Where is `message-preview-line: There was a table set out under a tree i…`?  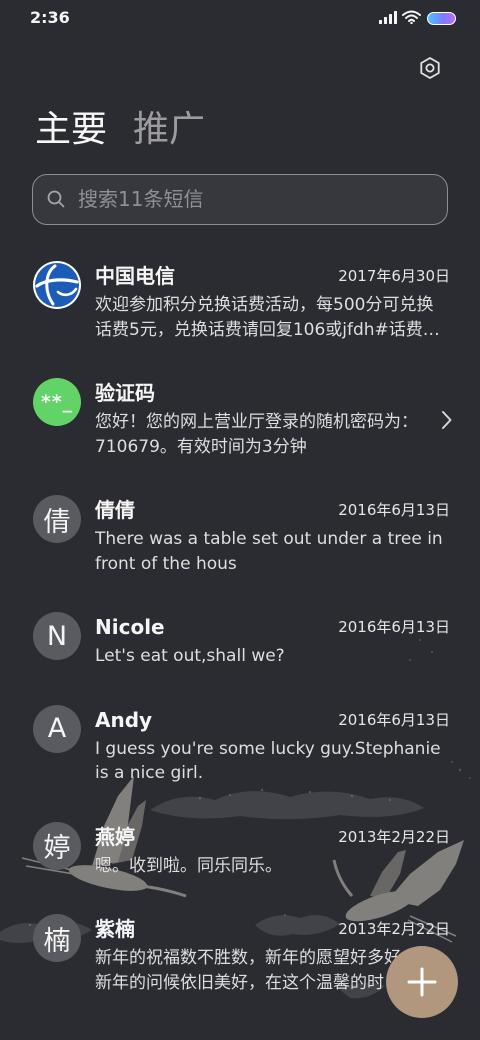
message-preview-line: There was a table set out under a tree i… is located at coordinates (269, 539).